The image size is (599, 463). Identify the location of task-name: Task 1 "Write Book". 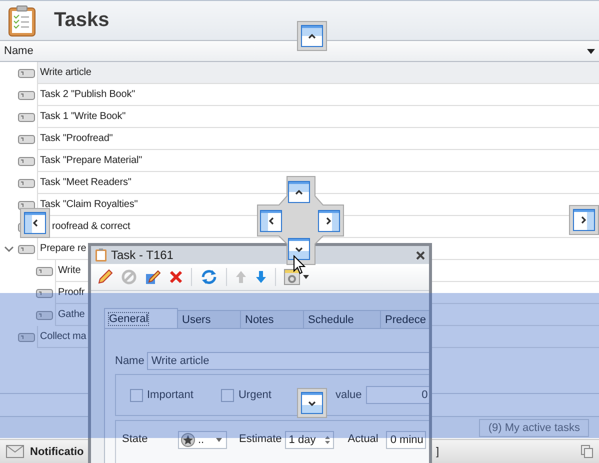
(83, 116).